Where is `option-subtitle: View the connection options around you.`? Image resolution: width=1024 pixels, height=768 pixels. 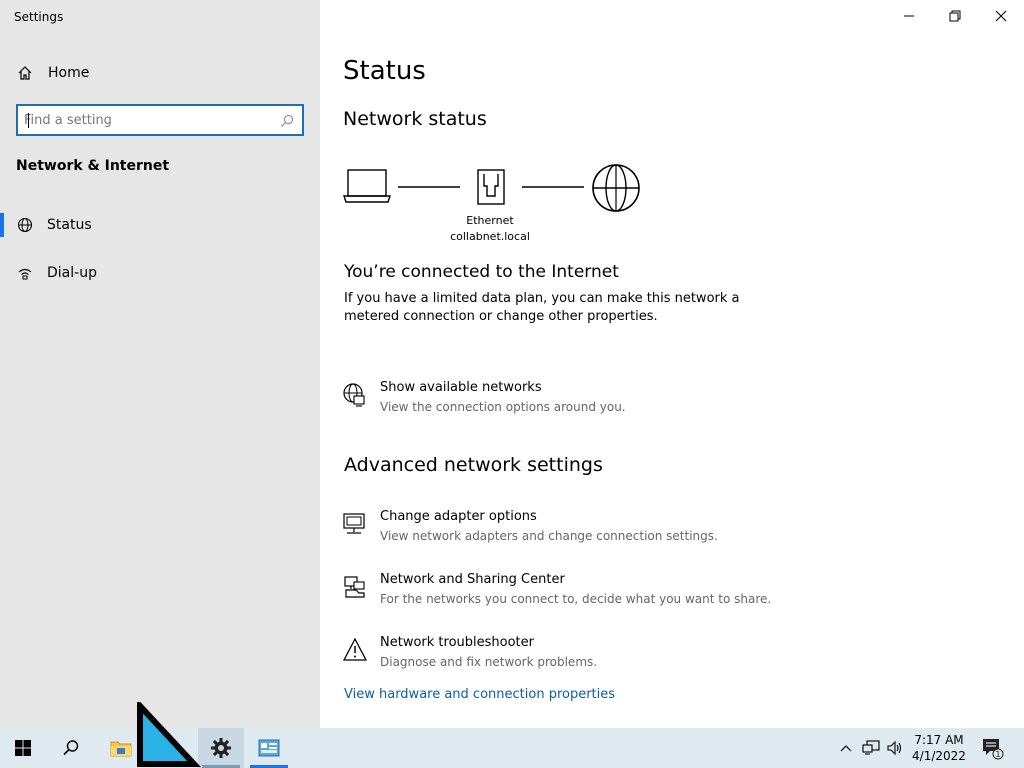
option-subtitle: View the connection options around you. is located at coordinates (503, 407).